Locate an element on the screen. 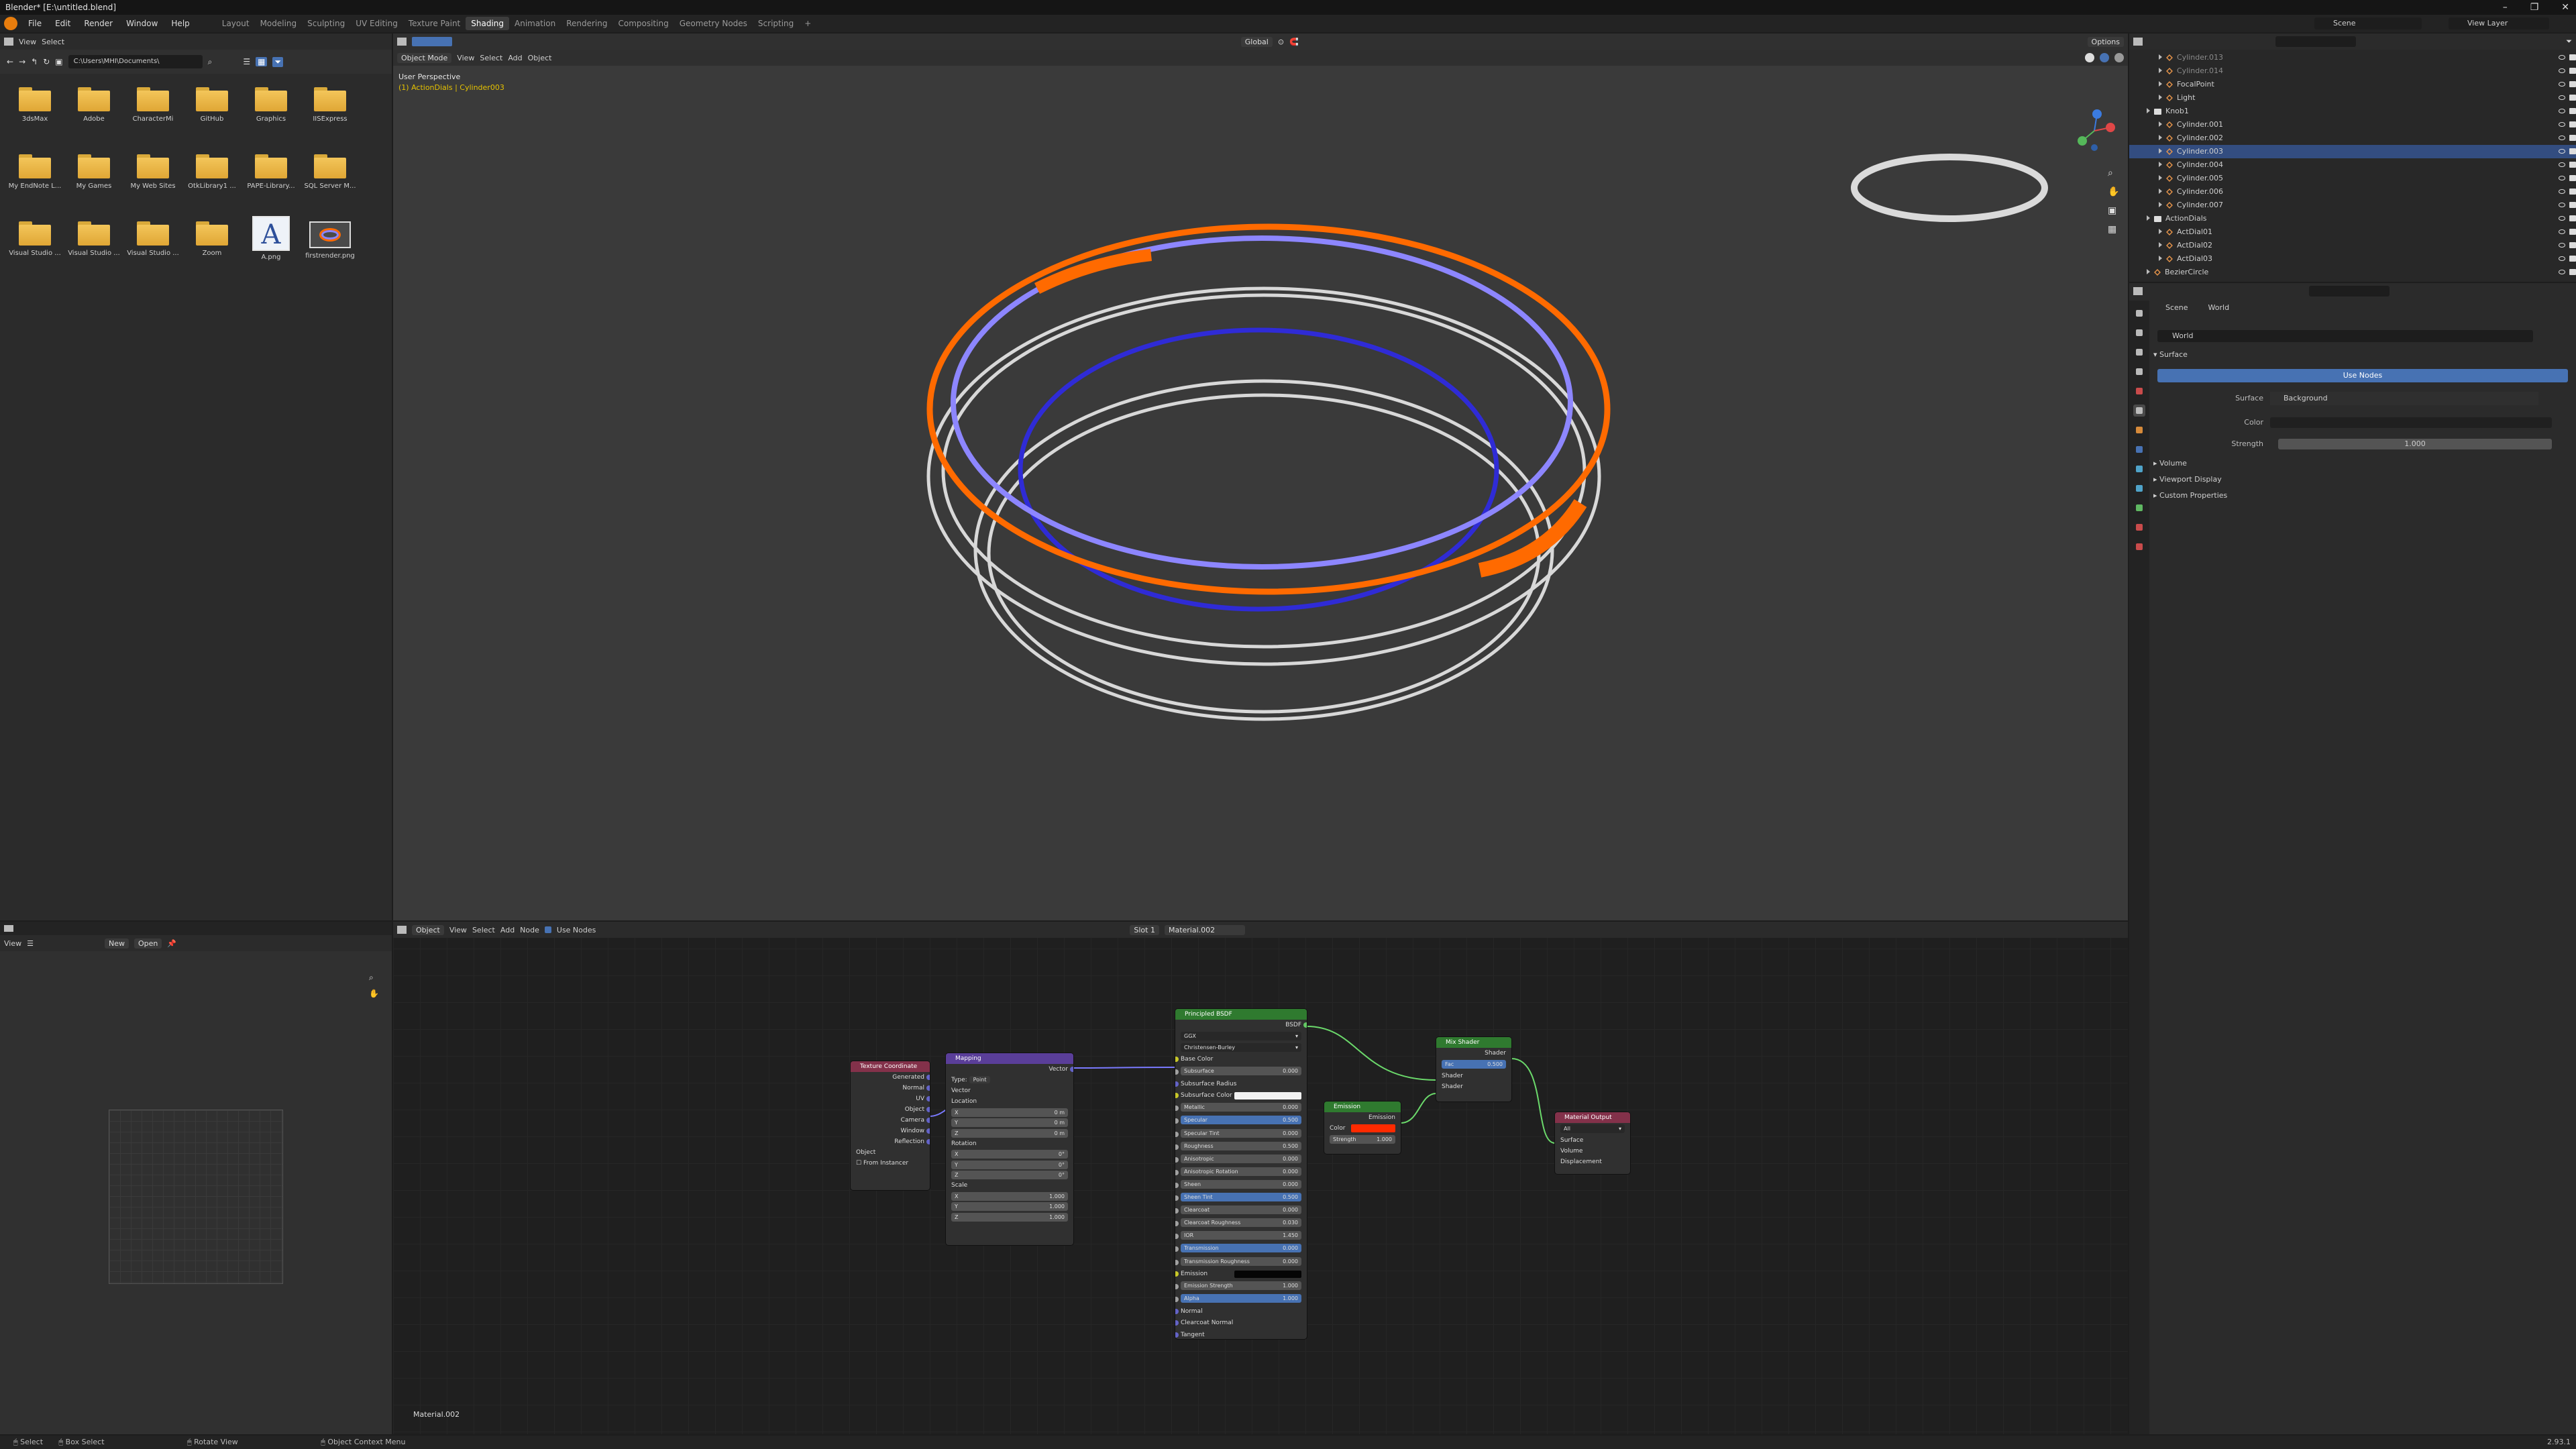 This screenshot has width=2576, height=1449. filter-icon: ⏷ is located at coordinates (278, 61).